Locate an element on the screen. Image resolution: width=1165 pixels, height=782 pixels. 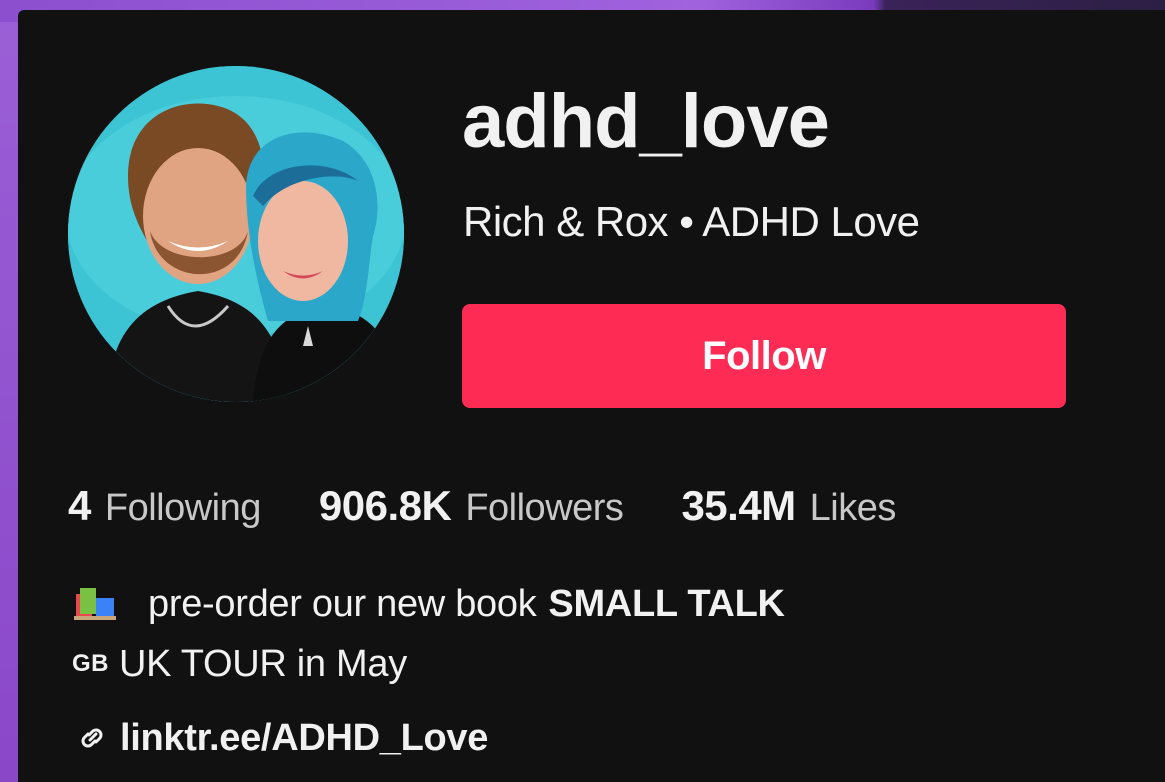
nickname: Rich & Rox • ADHD Love is located at coordinates (691, 221).